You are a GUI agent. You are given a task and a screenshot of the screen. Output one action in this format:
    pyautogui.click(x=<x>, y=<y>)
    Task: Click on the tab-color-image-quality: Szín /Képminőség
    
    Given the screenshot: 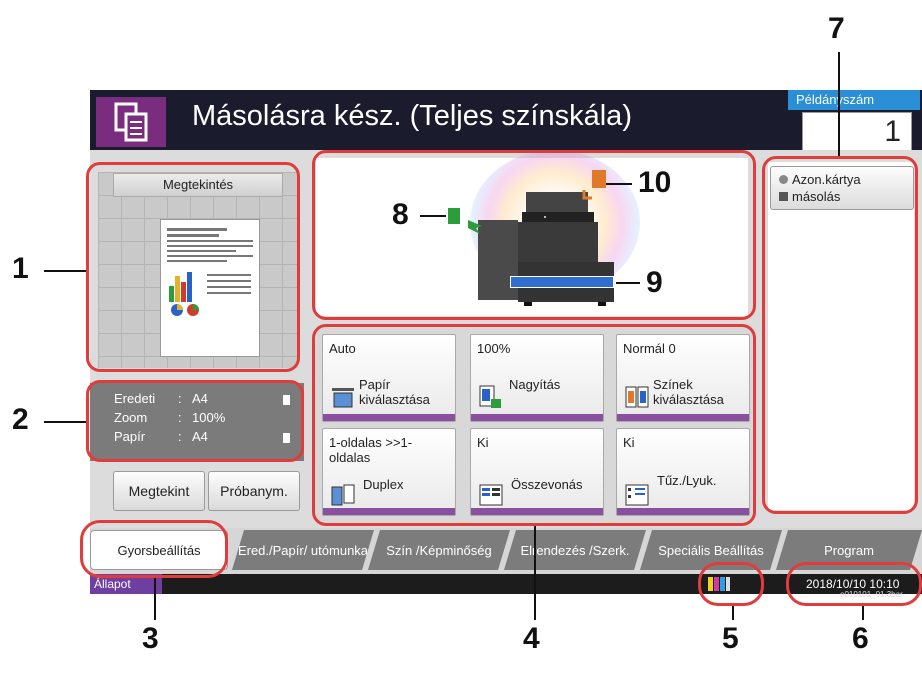 What is the action you would take?
    pyautogui.click(x=439, y=550)
    